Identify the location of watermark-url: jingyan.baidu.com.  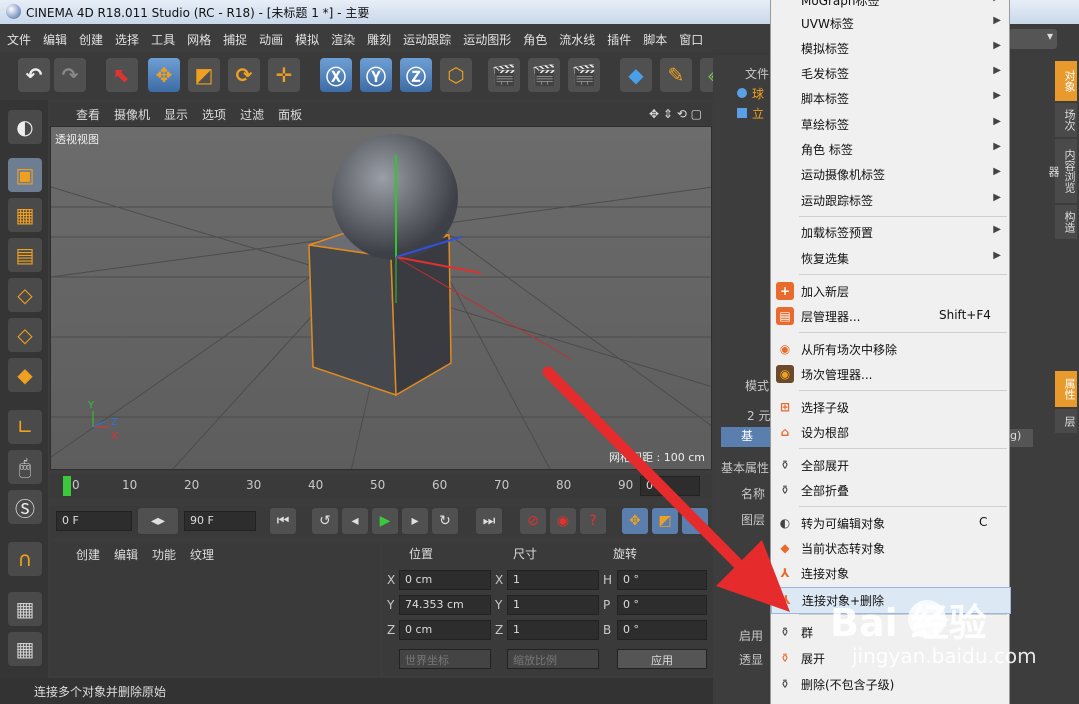
(944, 656).